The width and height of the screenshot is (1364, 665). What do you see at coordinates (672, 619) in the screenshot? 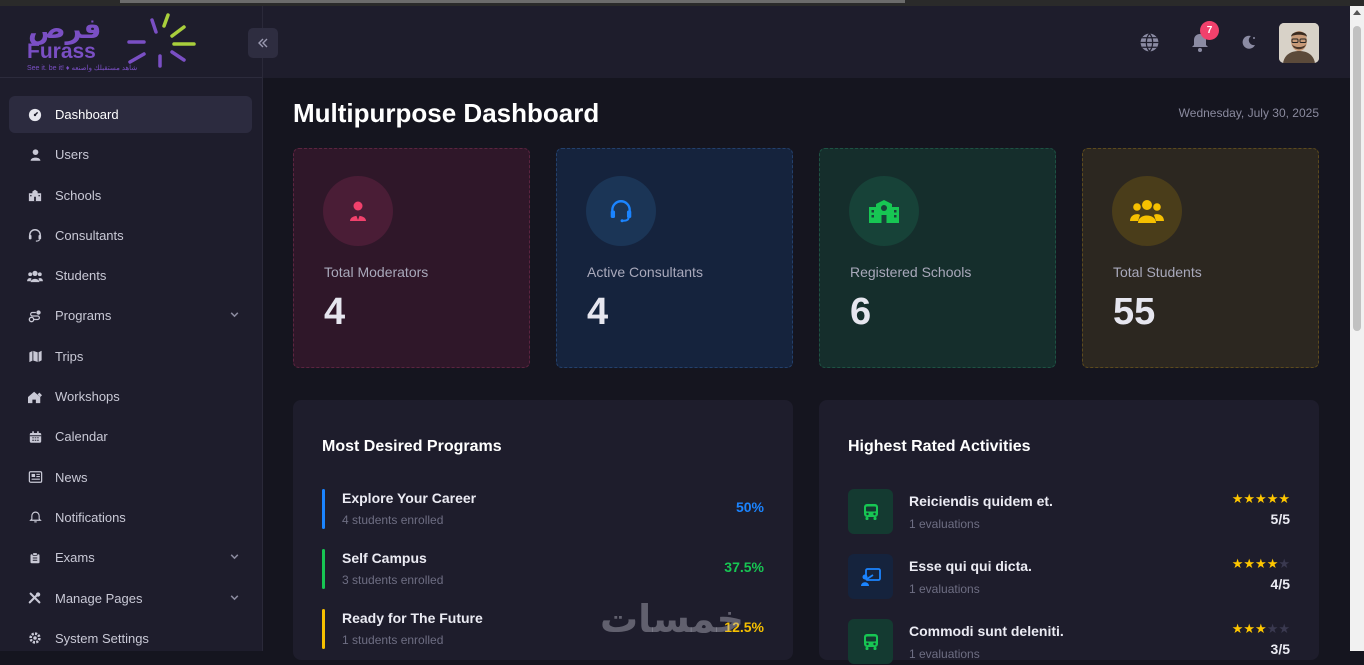
I see `watermark-logo: خمسات` at bounding box center [672, 619].